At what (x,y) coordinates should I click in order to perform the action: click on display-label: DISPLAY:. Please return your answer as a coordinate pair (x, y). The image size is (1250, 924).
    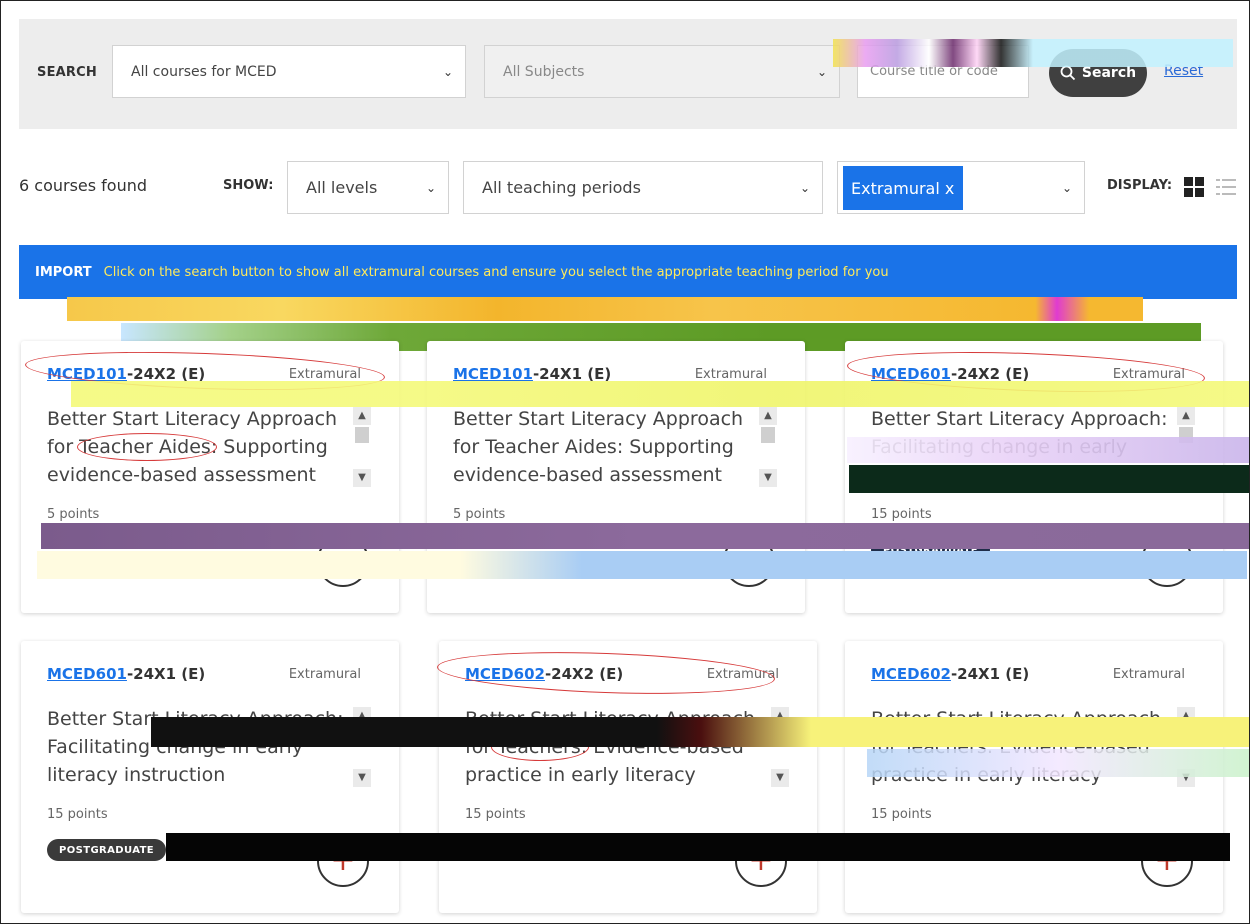
    Looking at the image, I should click on (1140, 185).